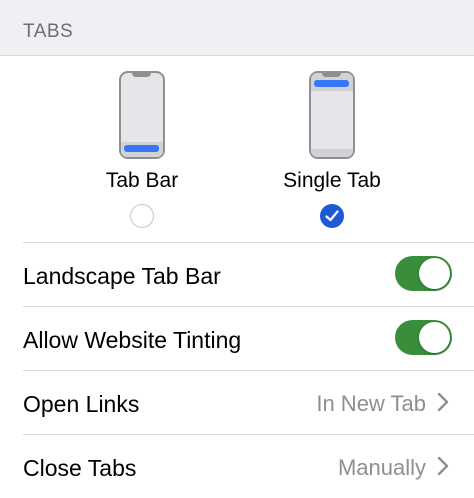 The image size is (474, 498). I want to click on checkmark-icon, so click(332, 216).